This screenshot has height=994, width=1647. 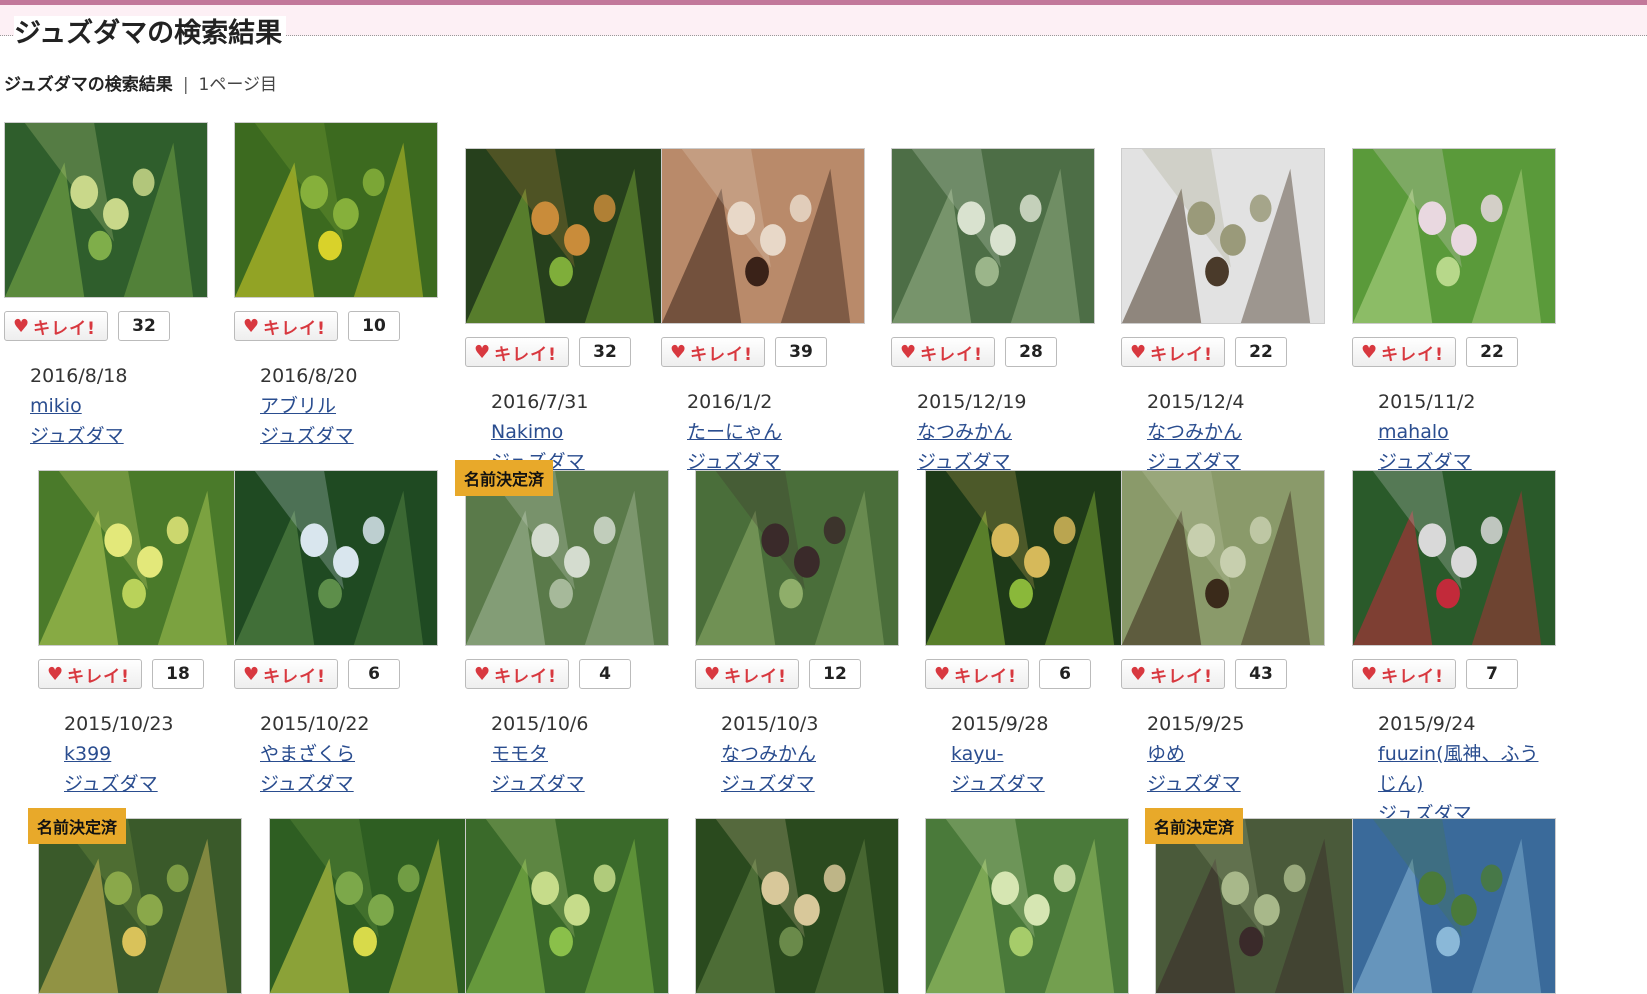 I want to click on post-date: 2015/10/23, so click(x=119, y=724).